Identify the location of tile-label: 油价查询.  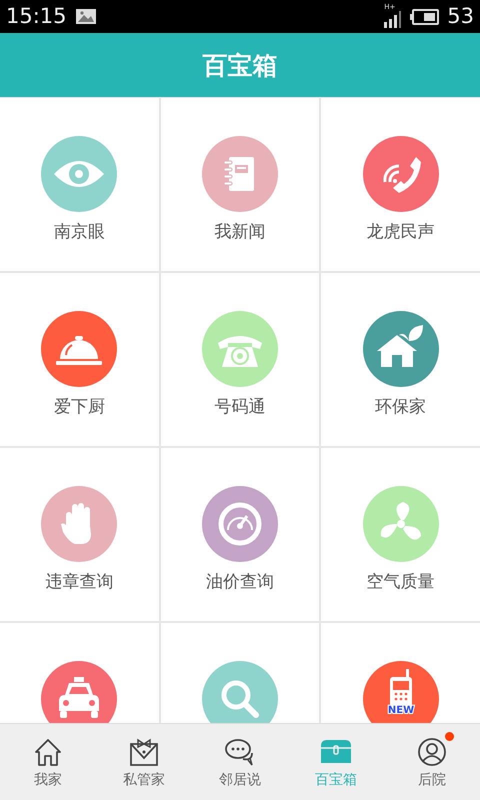
(240, 582).